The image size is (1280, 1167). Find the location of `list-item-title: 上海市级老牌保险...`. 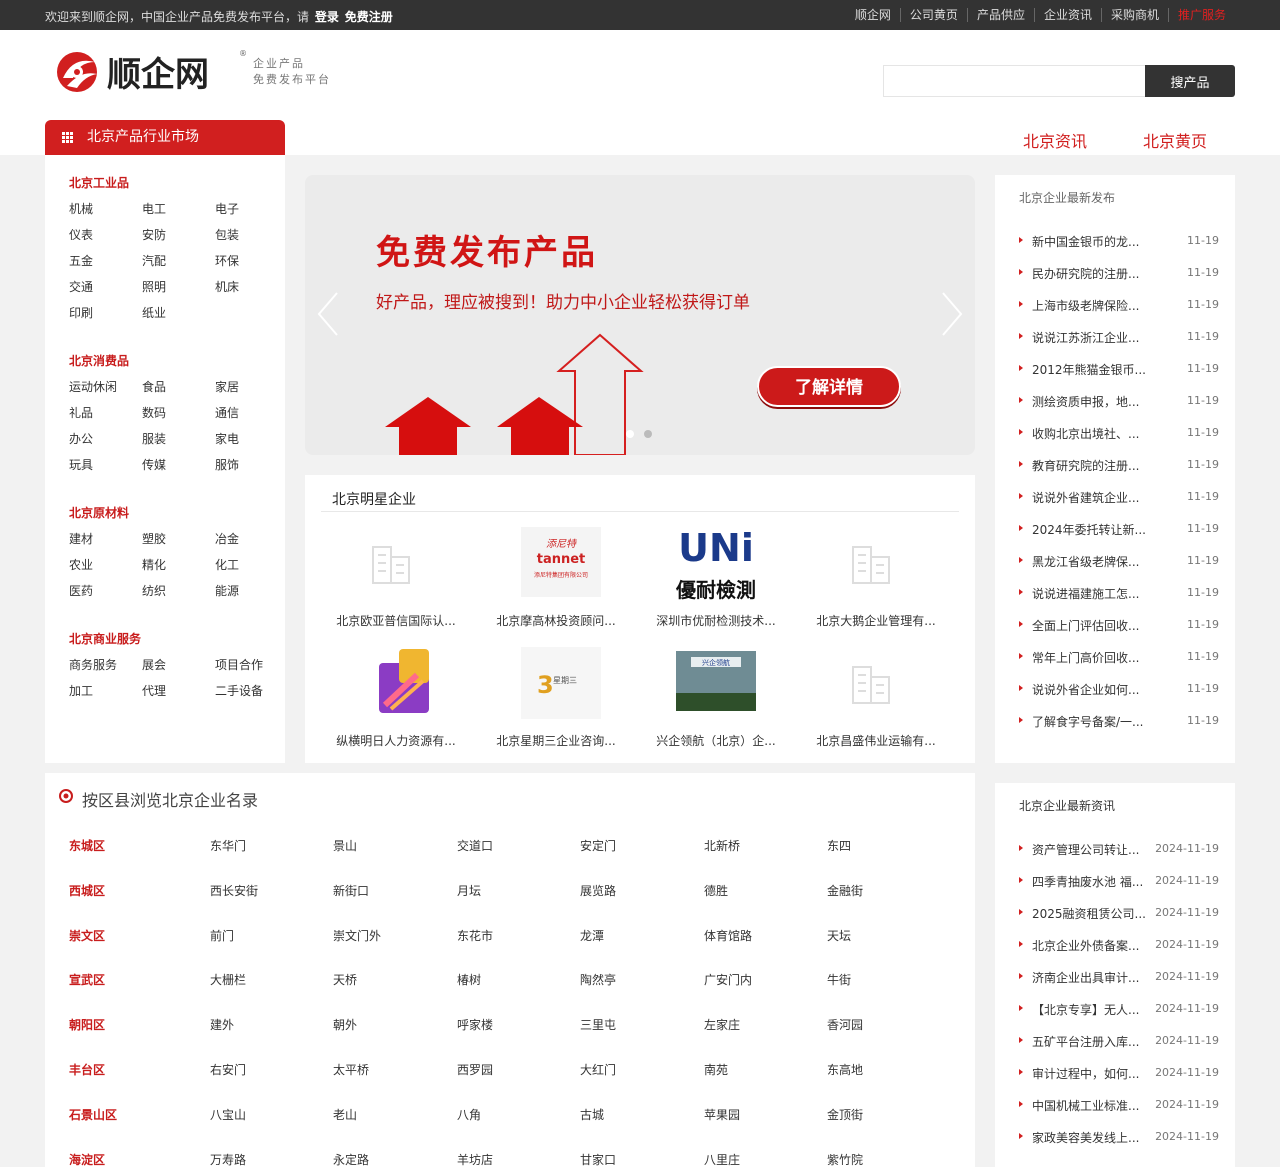

list-item-title: 上海市级老牌保险... is located at coordinates (1085, 305).